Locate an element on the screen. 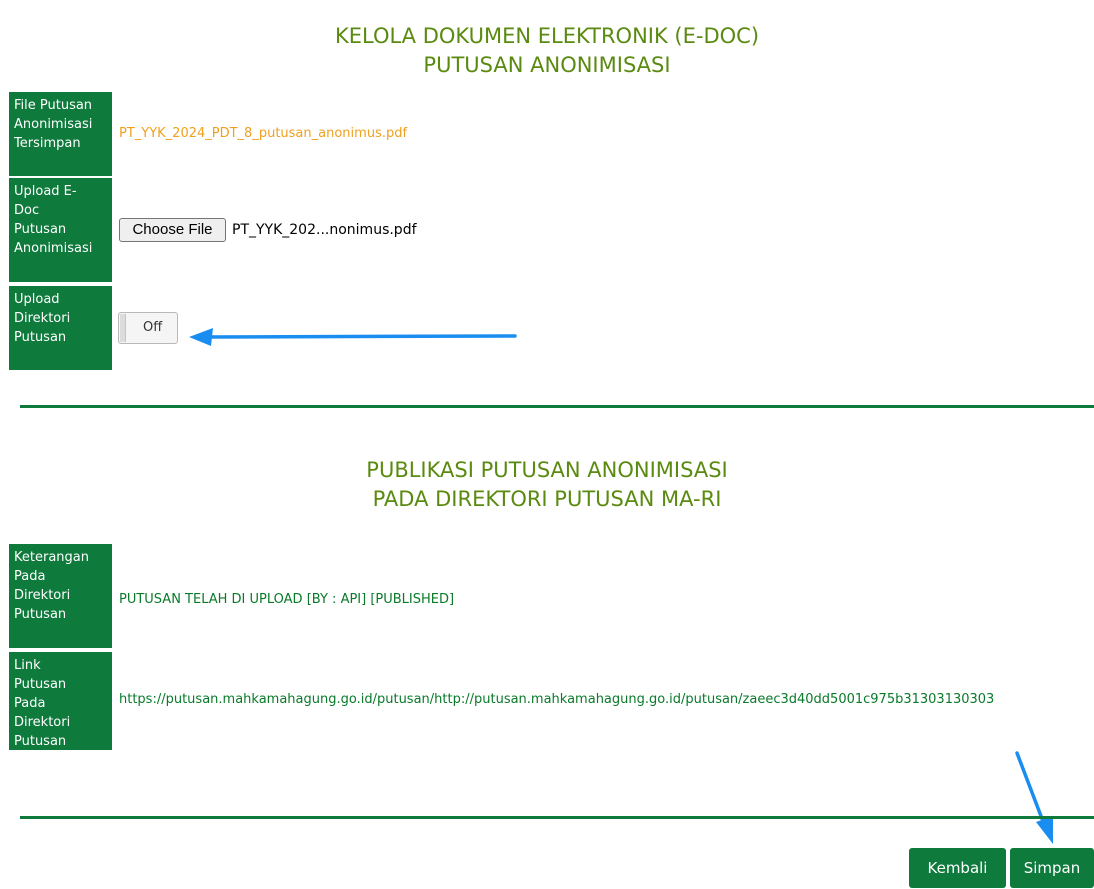  section-title-line-1: PUBLIKASI PUTUSAN ANONIMISASI is located at coordinates (547, 470).